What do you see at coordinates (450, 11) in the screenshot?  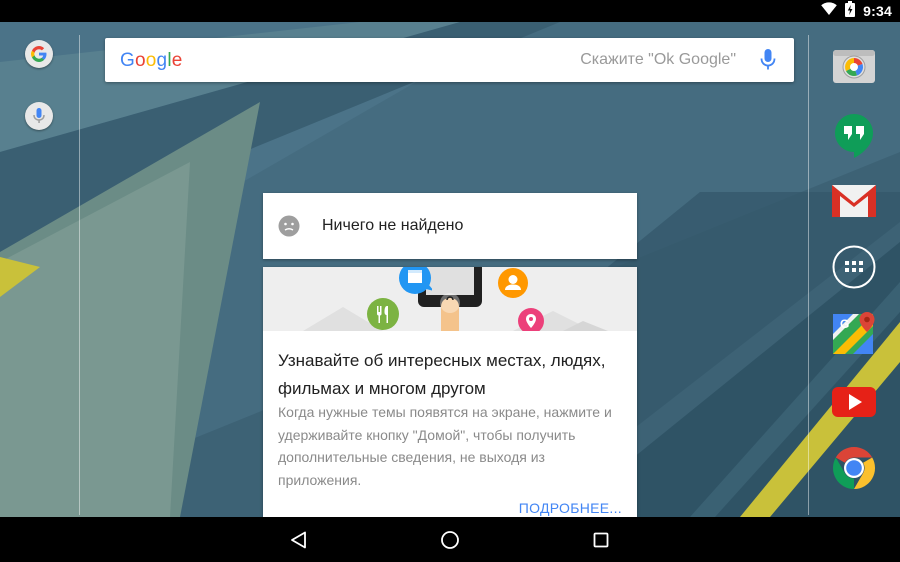 I see `status-bar: 9:34` at bounding box center [450, 11].